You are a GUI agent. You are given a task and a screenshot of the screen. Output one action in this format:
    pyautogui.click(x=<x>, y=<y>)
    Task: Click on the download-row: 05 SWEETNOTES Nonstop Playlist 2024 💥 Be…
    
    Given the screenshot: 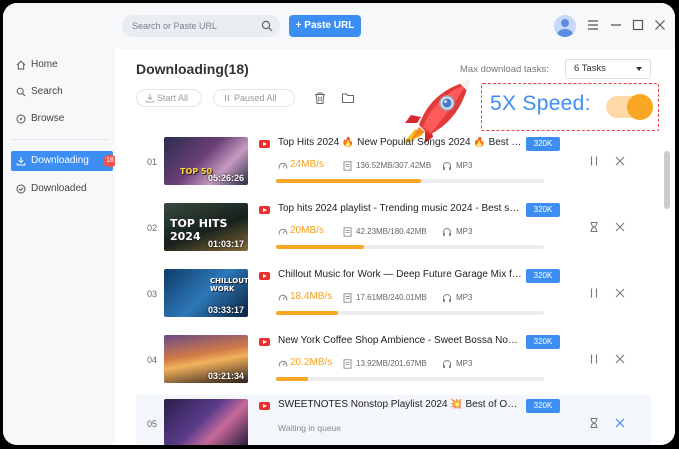 What is the action you would take?
    pyautogui.click(x=393, y=420)
    